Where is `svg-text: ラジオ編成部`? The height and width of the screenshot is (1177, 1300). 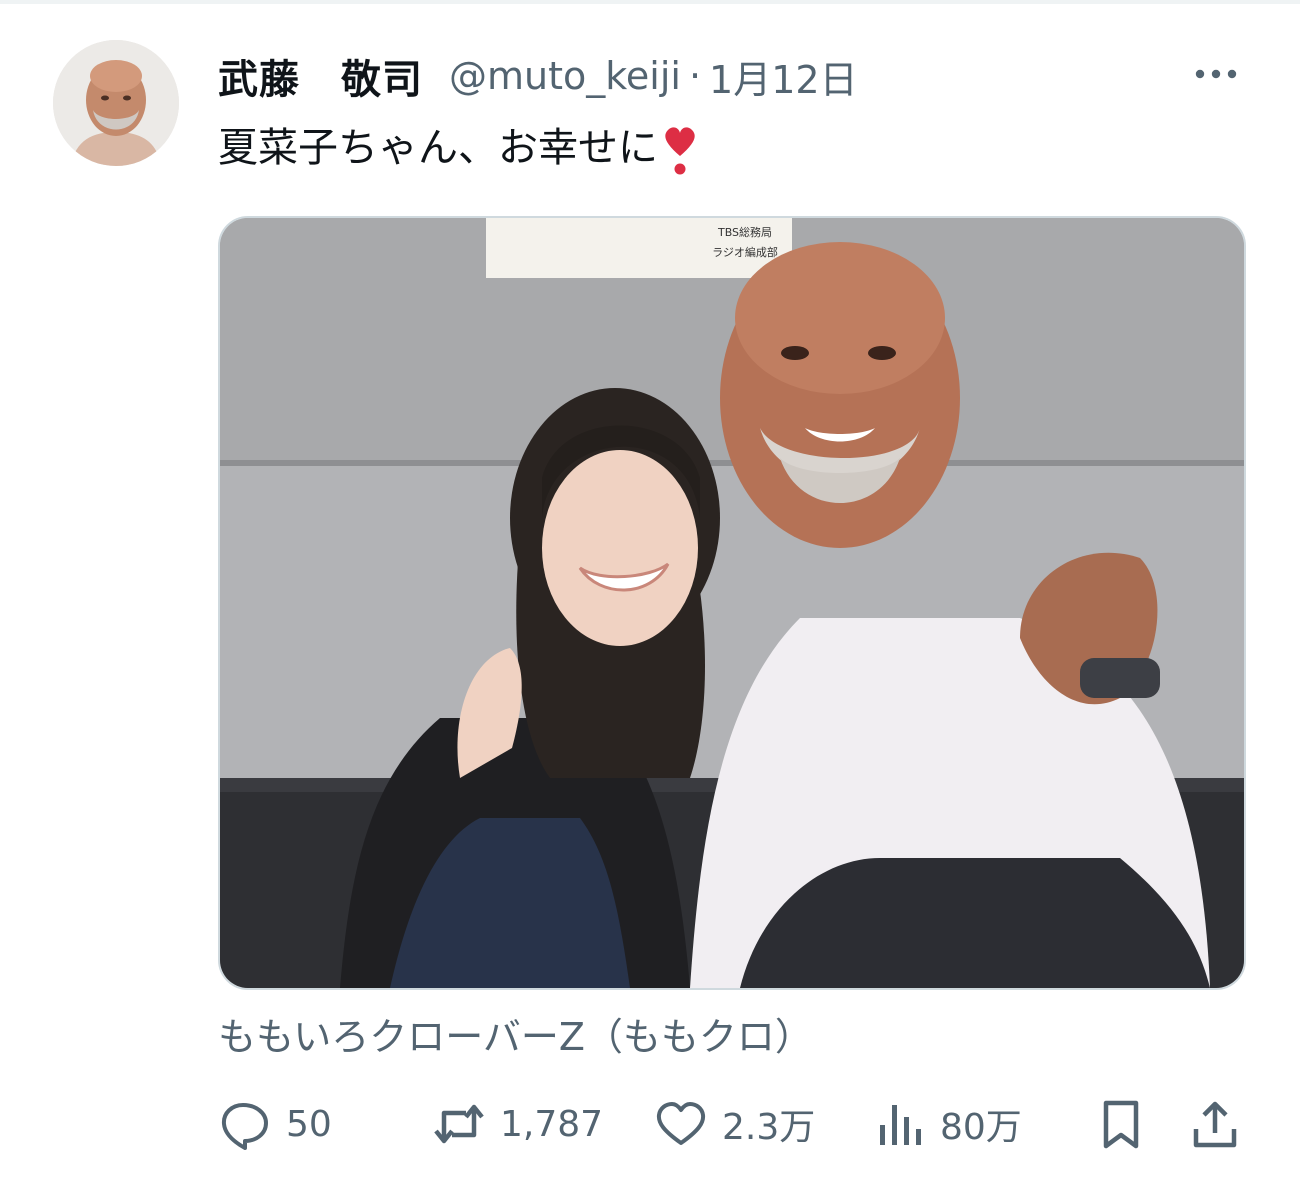 svg-text: ラジオ編成部 is located at coordinates (745, 252).